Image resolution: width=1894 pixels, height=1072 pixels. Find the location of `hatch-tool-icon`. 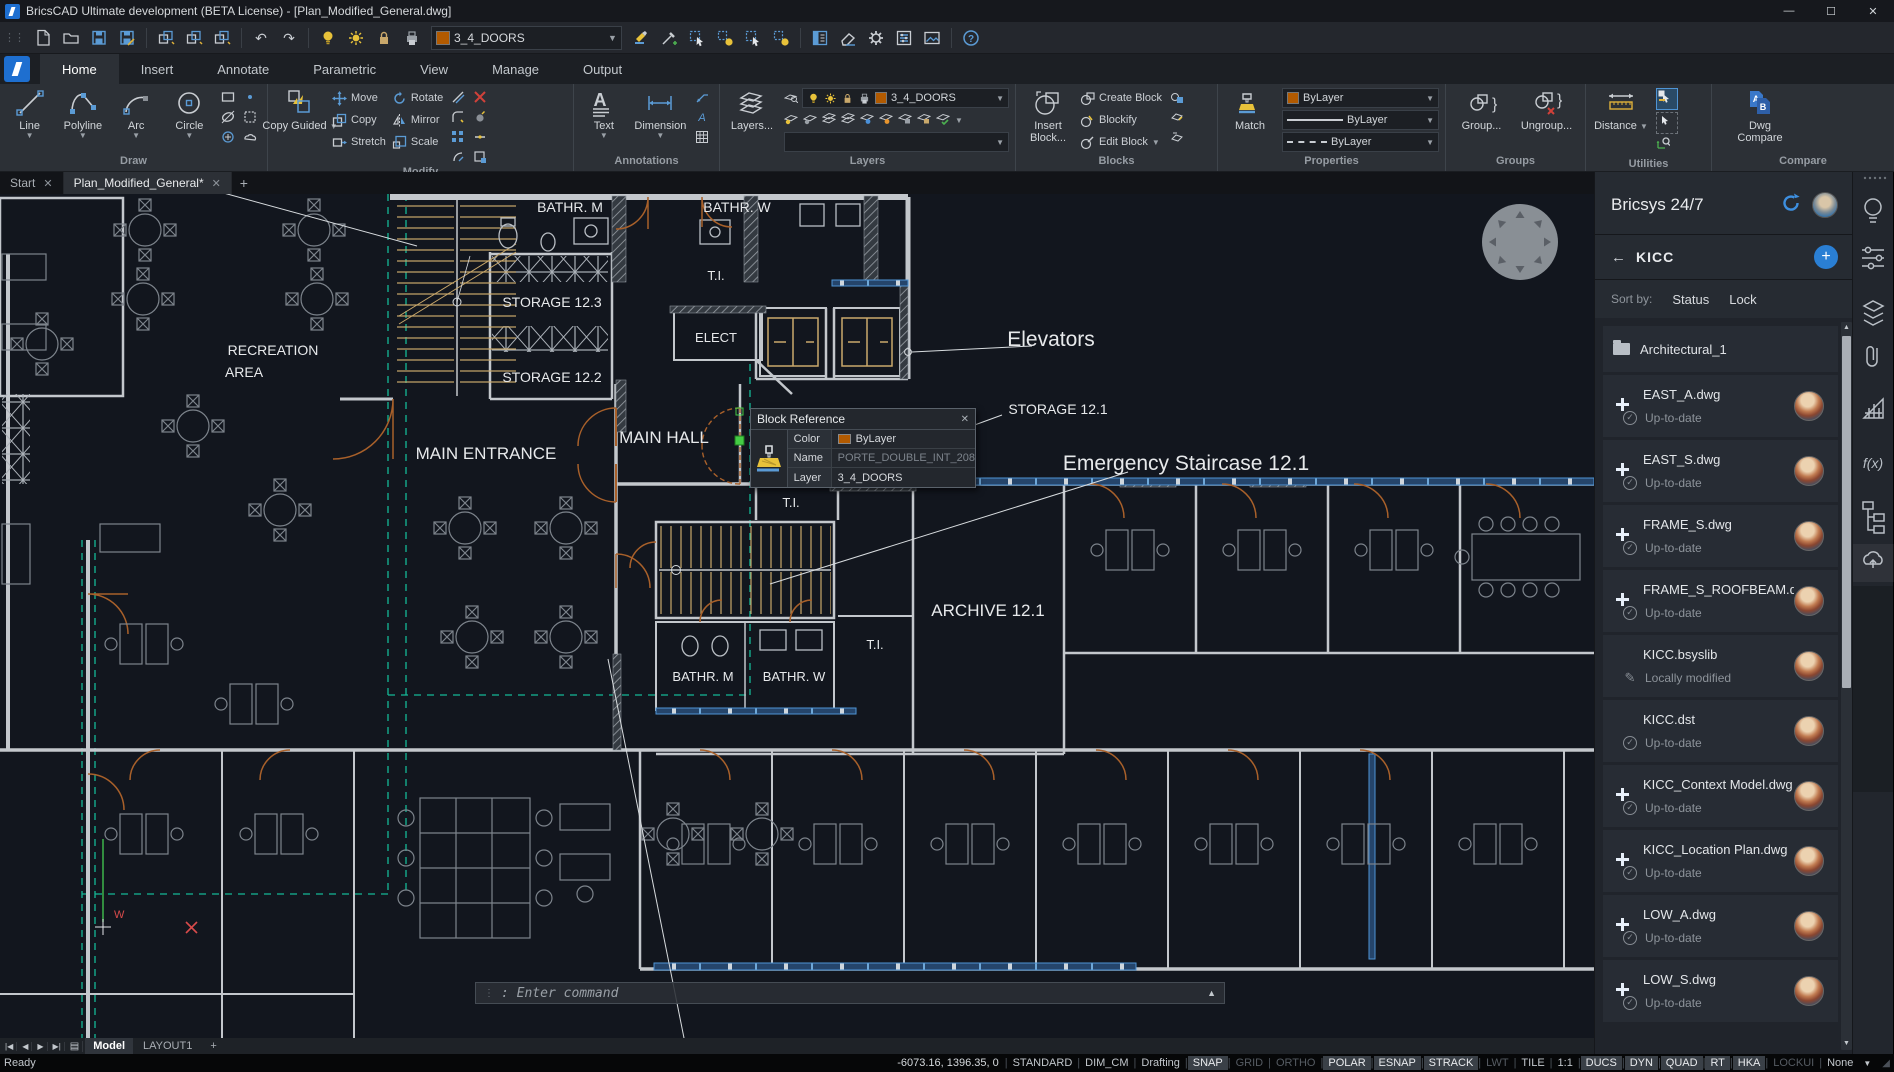

hatch-tool-icon is located at coordinates (250, 117).